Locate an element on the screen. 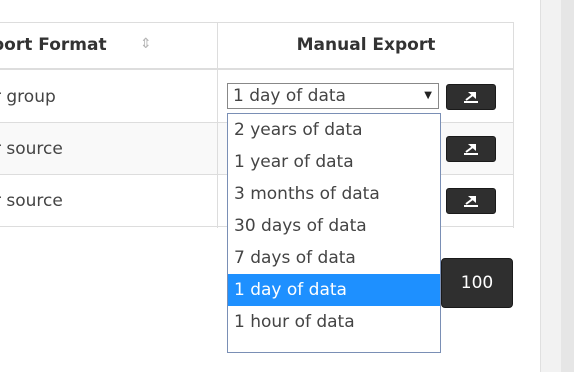 This screenshot has height=372, width=574. dropdown-option: 2 years of data is located at coordinates (334, 130).